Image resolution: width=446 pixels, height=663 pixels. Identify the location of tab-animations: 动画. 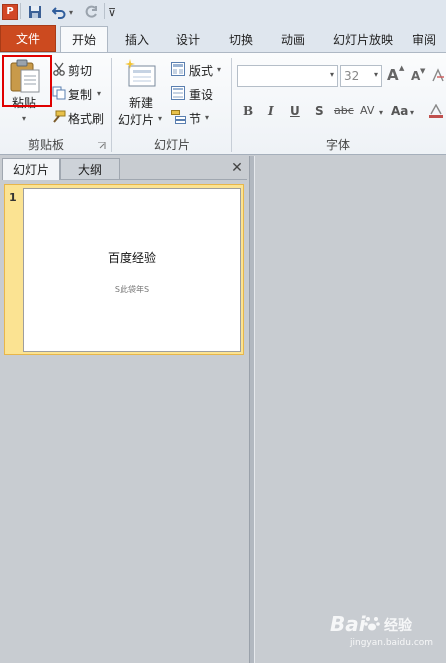
(293, 40).